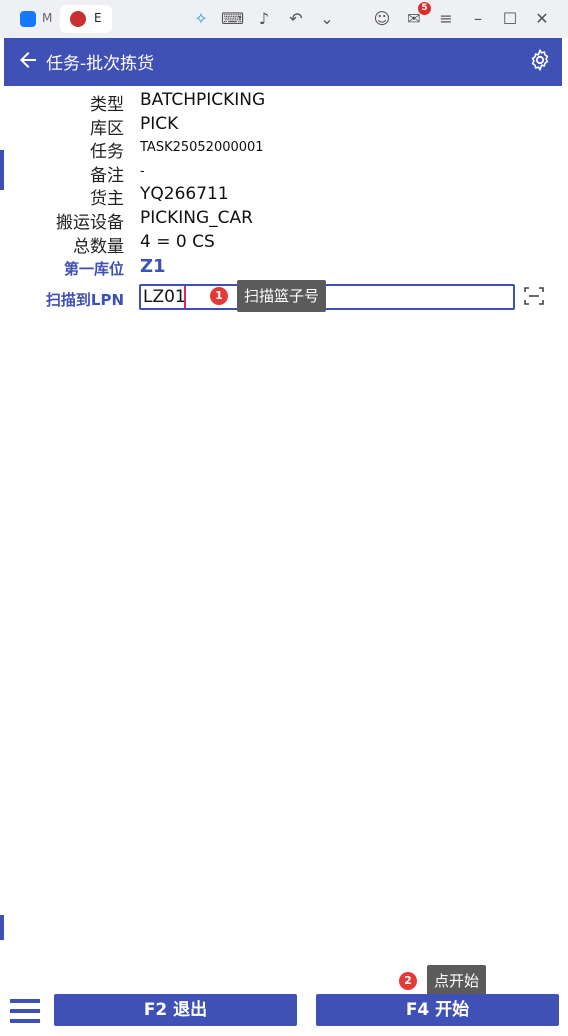  Describe the element at coordinates (424, 8) in the screenshot. I see `mail-badge: 5` at that location.